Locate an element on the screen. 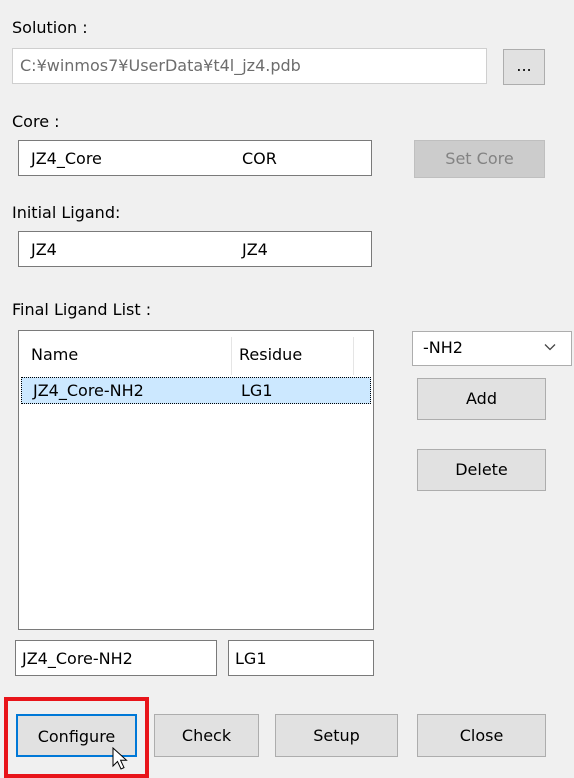 This screenshot has width=574, height=778. column-header-residue: Residue is located at coordinates (270, 354).